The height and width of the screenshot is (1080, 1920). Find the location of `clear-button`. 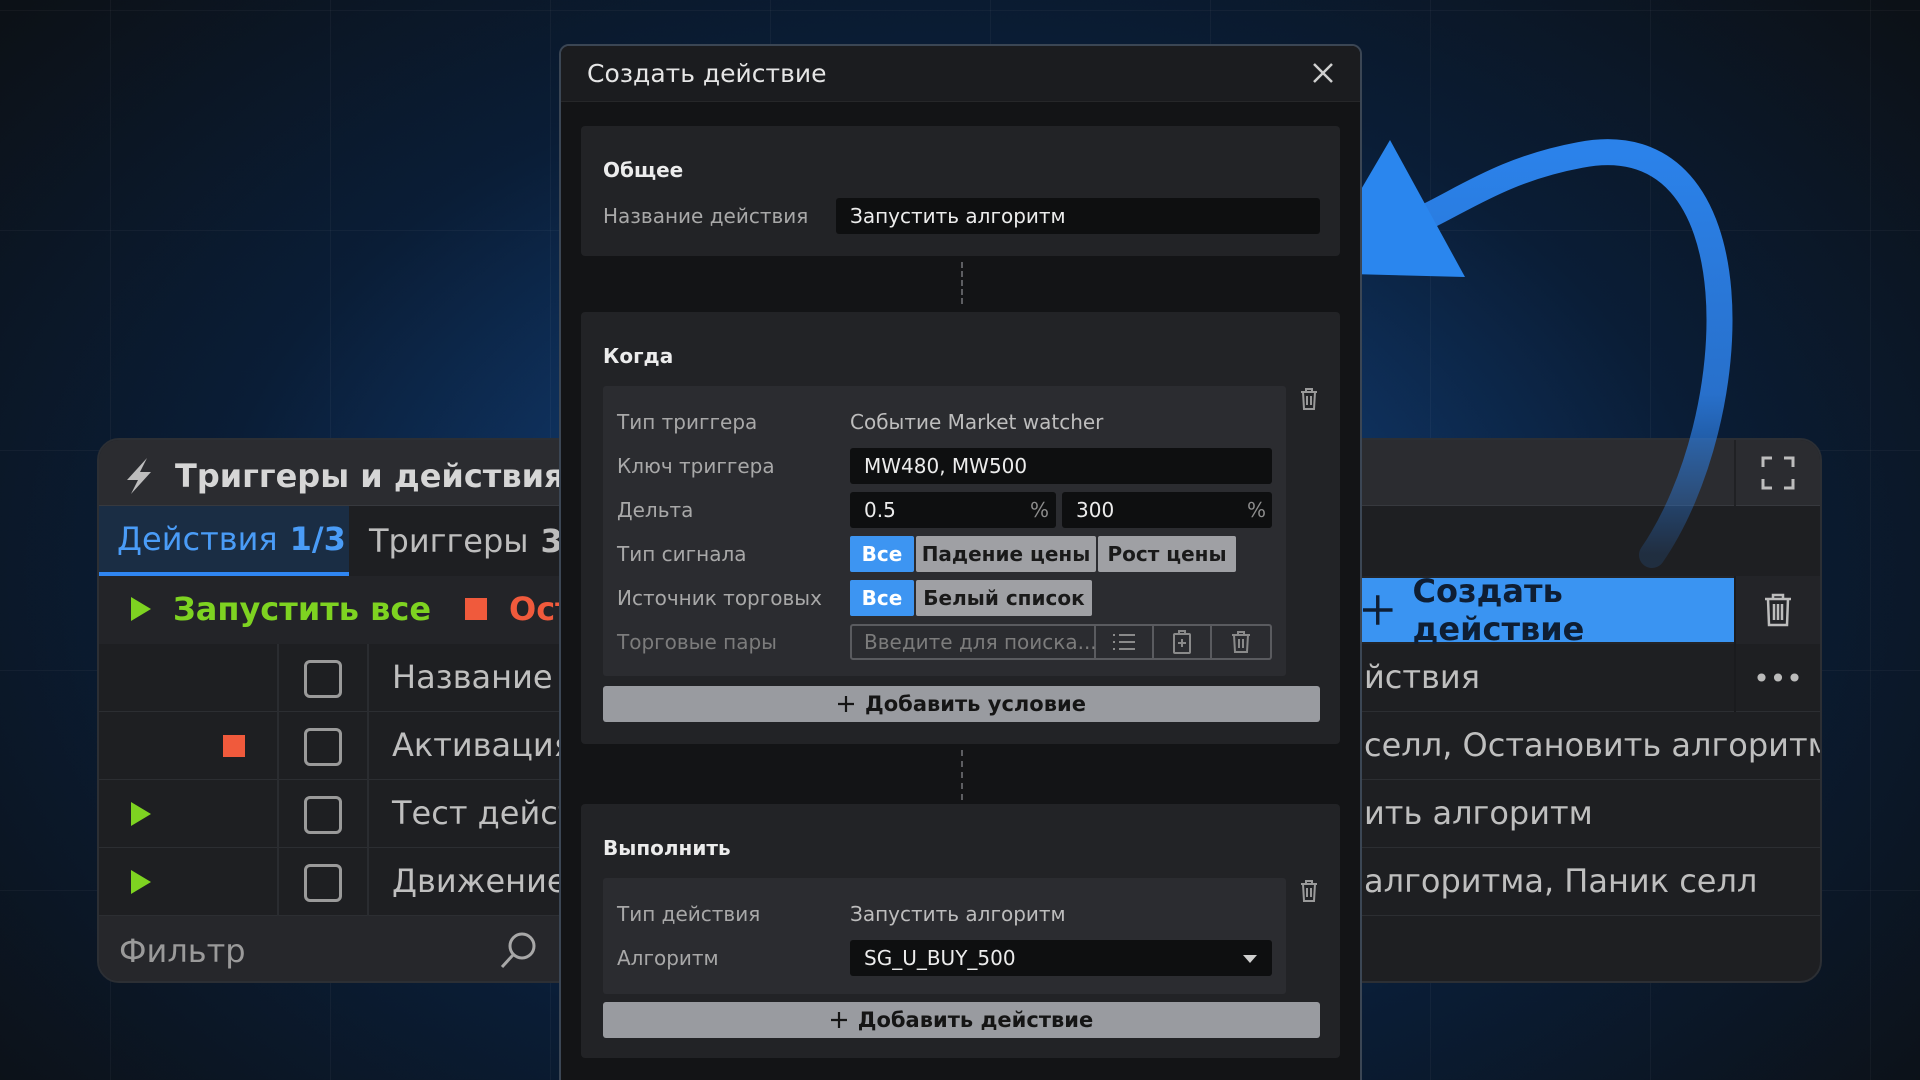

clear-button is located at coordinates (1241, 642).